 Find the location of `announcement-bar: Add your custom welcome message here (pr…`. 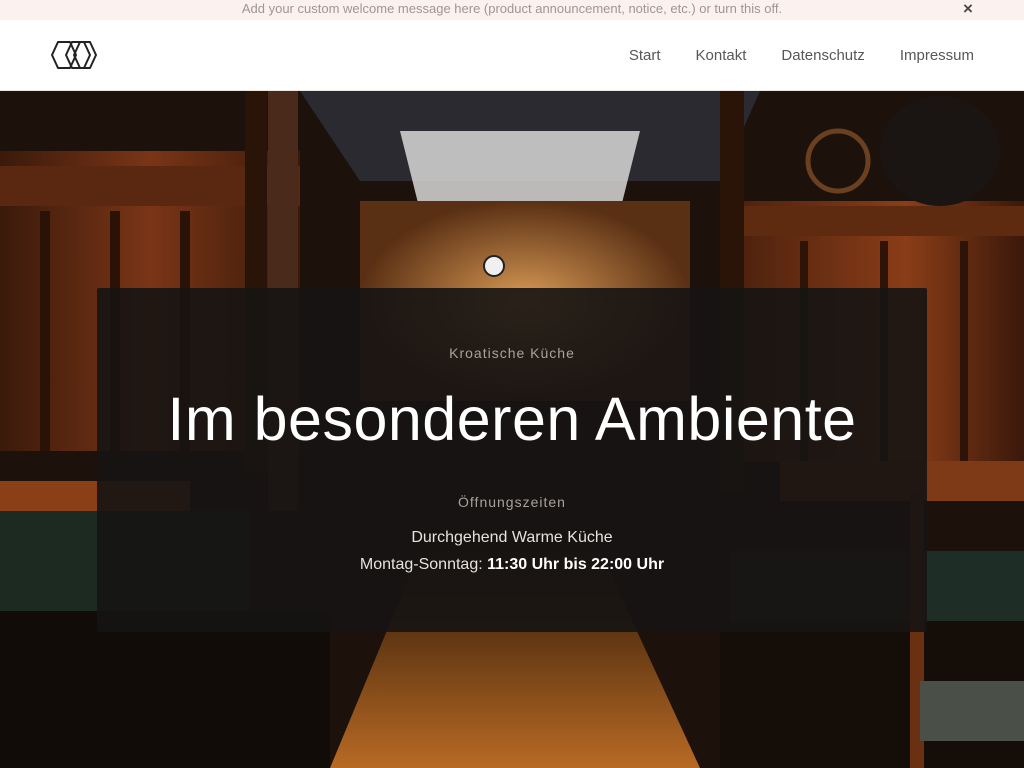

announcement-bar: Add your custom welcome message here (pr… is located at coordinates (512, 10).